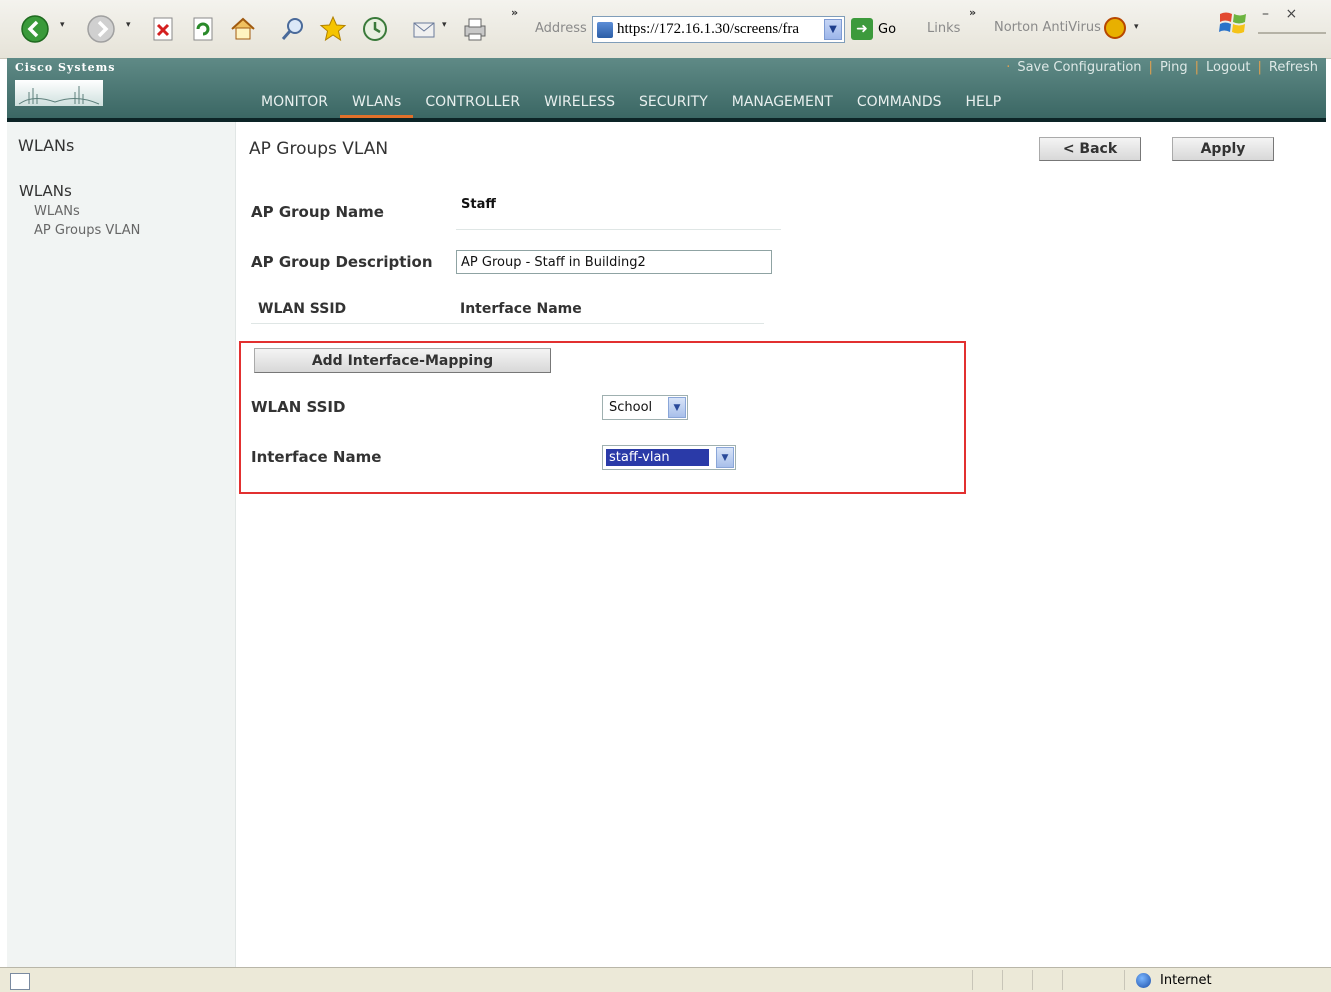 Image resolution: width=1331 pixels, height=992 pixels. I want to click on ap-group-description-input, so click(614, 262).